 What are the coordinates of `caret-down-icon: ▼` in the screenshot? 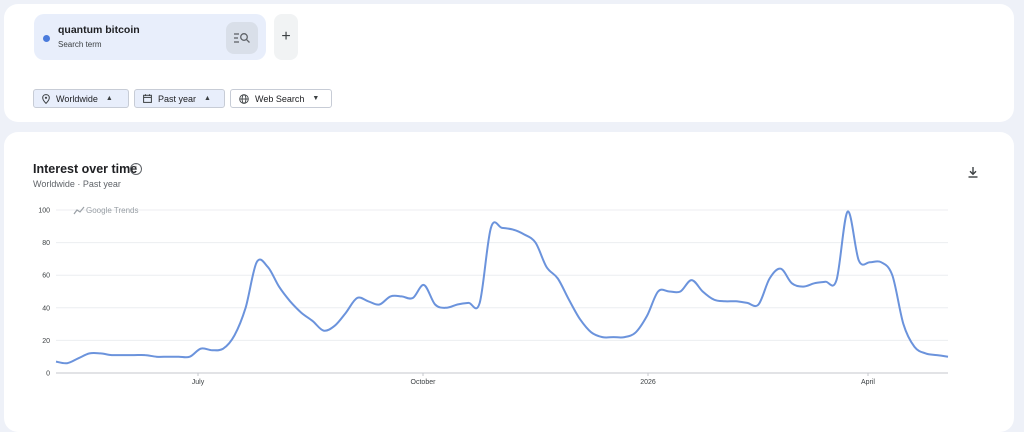 It's located at (316, 98).